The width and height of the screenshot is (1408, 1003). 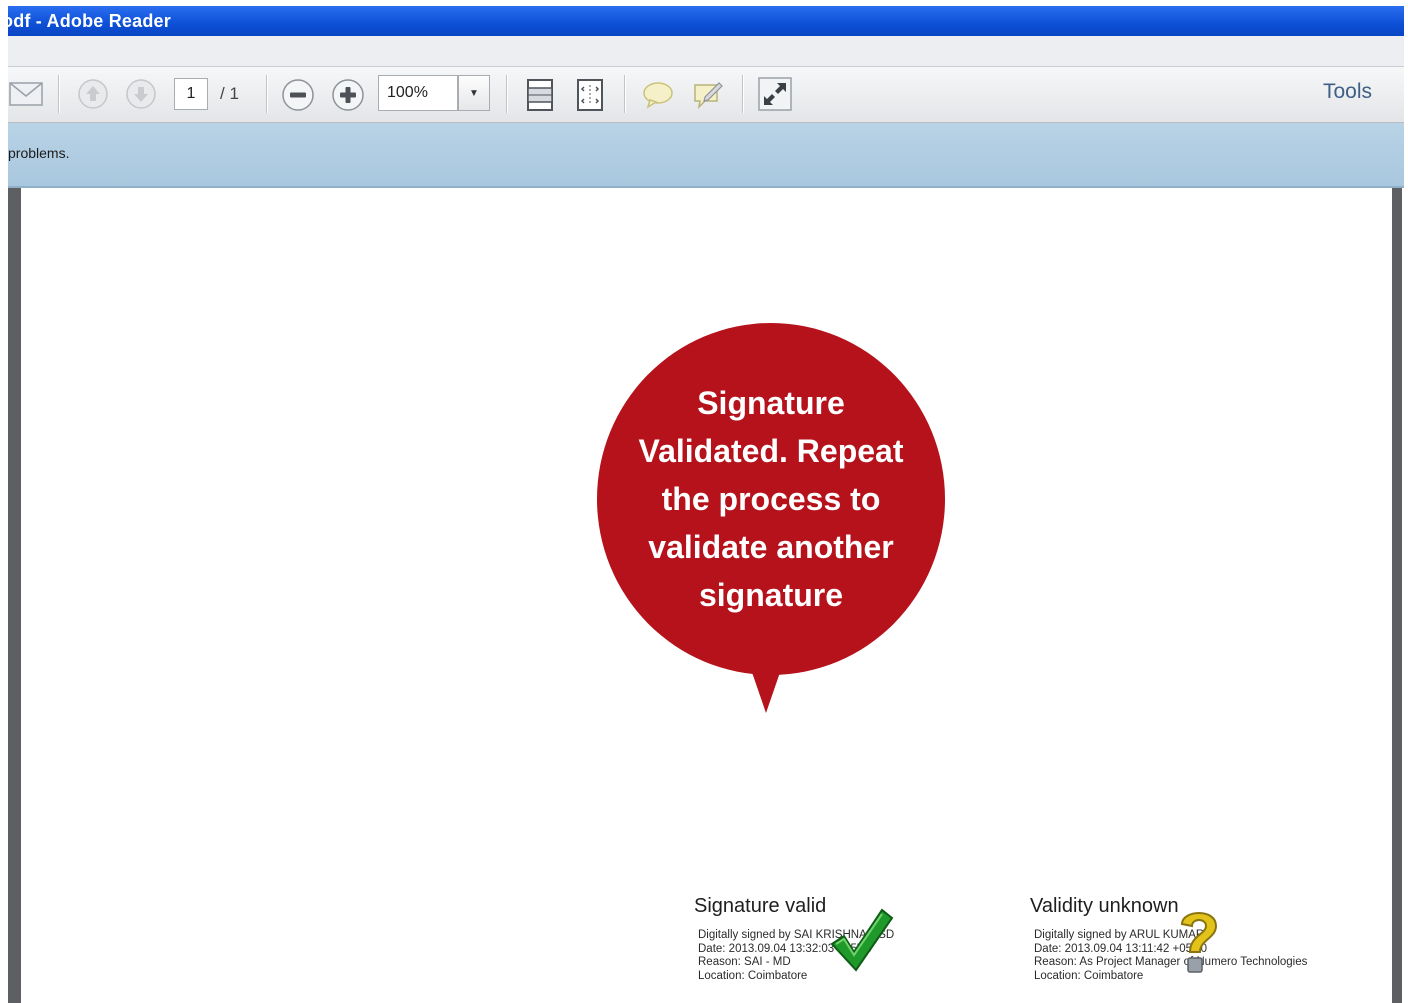 I want to click on previous-page-icon, so click(x=93, y=94).